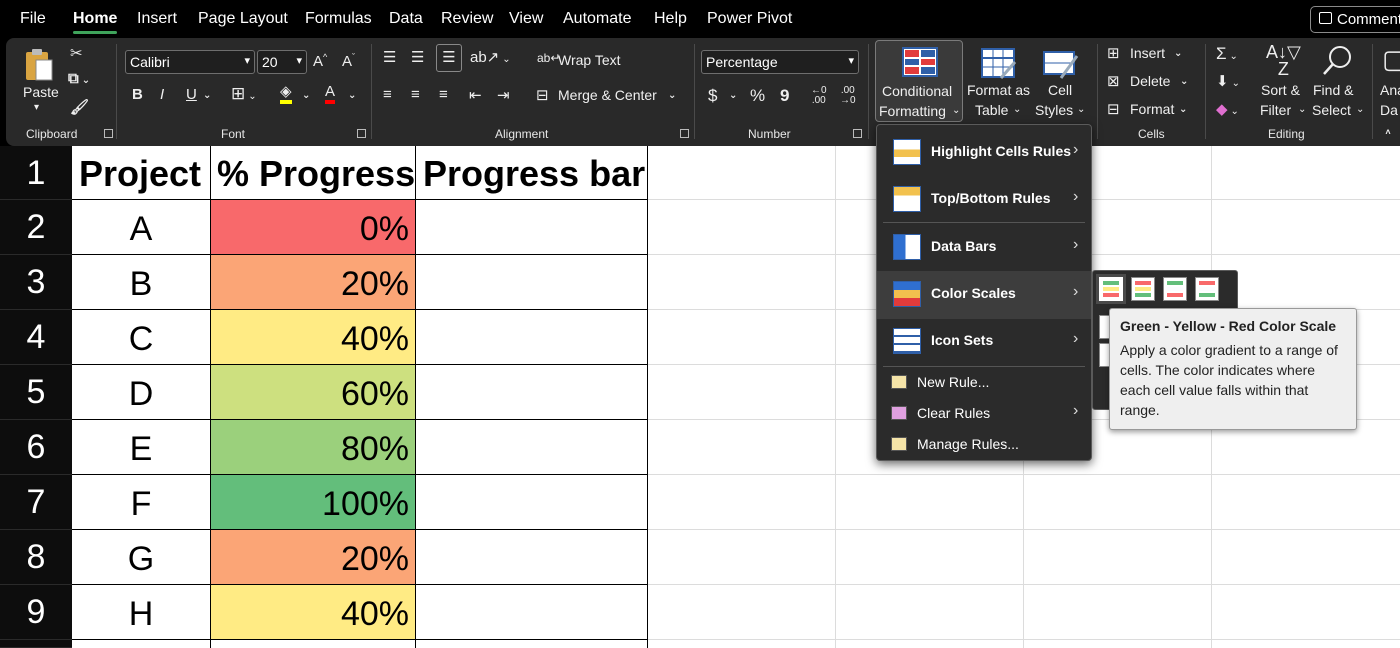 The height and width of the screenshot is (648, 1400). I want to click on tab-file: File, so click(33, 19).